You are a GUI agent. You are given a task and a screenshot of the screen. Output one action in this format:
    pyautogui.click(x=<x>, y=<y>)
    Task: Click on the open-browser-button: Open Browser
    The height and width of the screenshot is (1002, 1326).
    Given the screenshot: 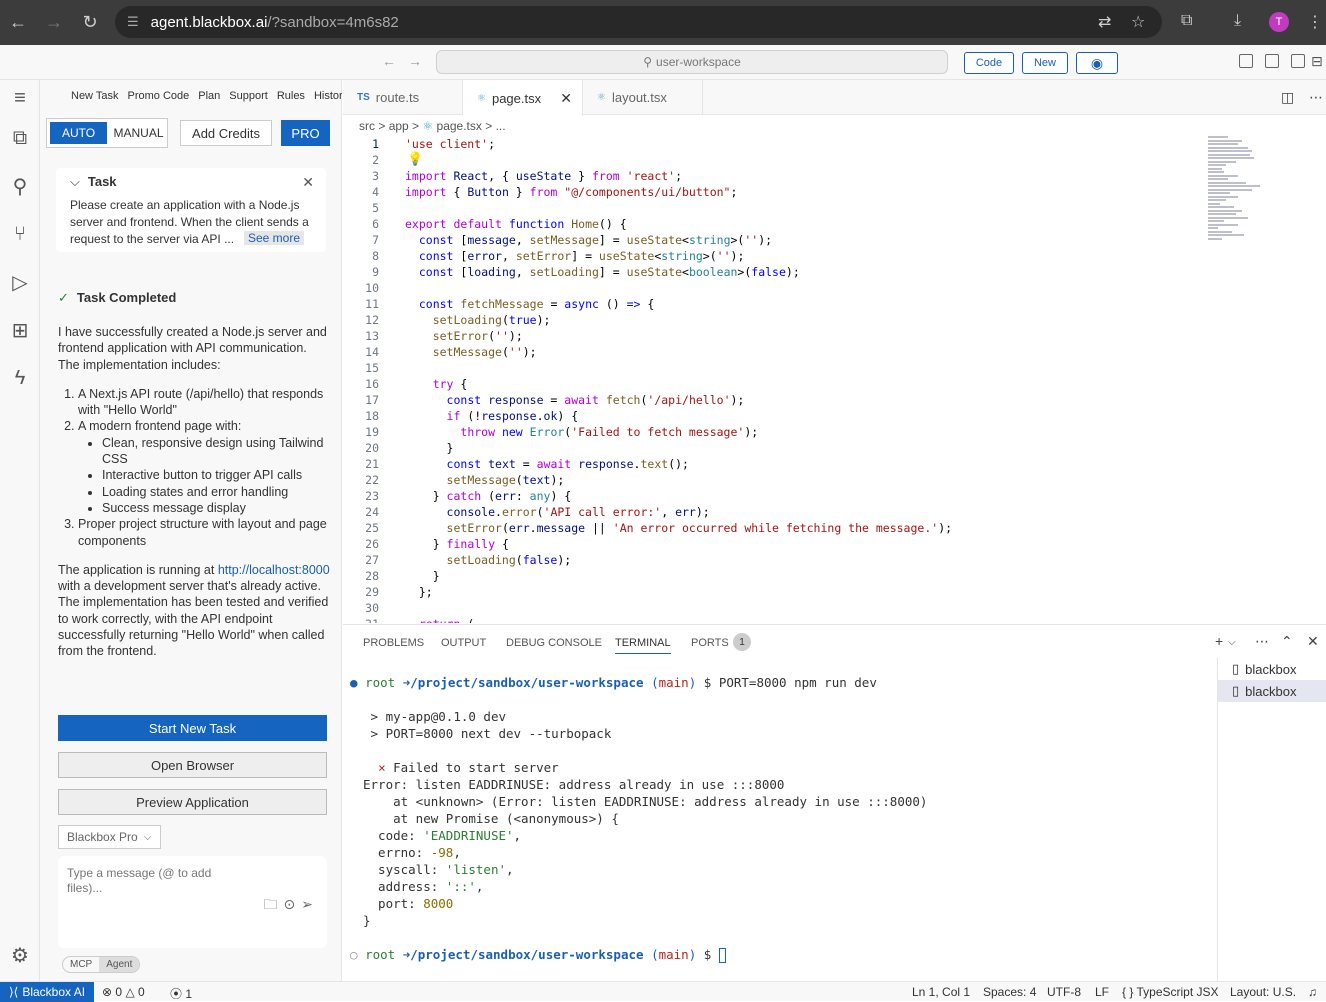 What is the action you would take?
    pyautogui.click(x=192, y=765)
    